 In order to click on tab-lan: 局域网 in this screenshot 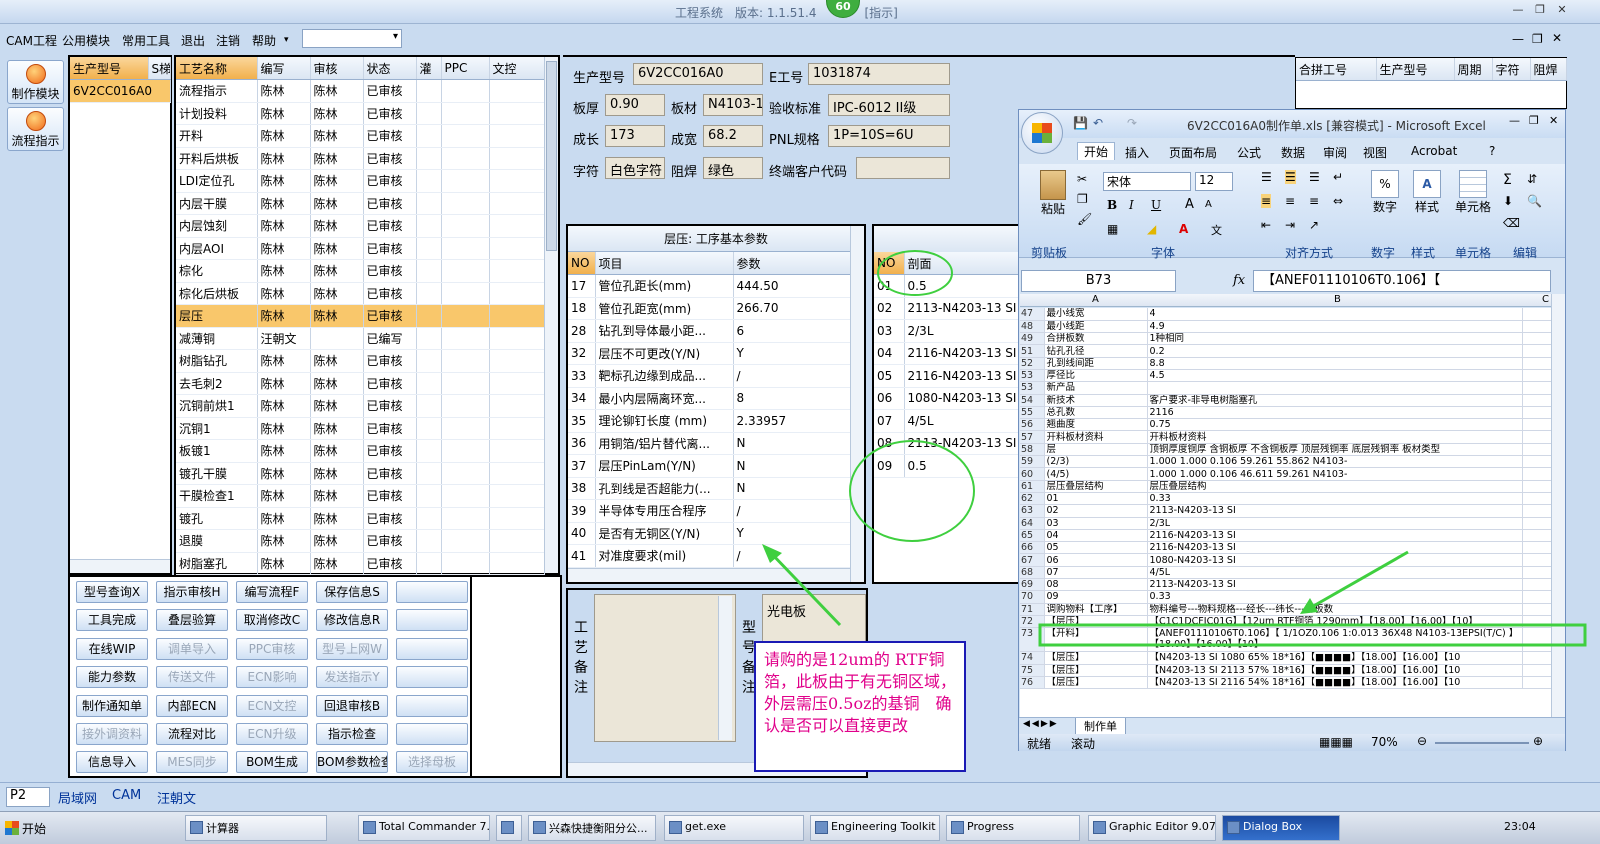, I will do `click(77, 797)`.